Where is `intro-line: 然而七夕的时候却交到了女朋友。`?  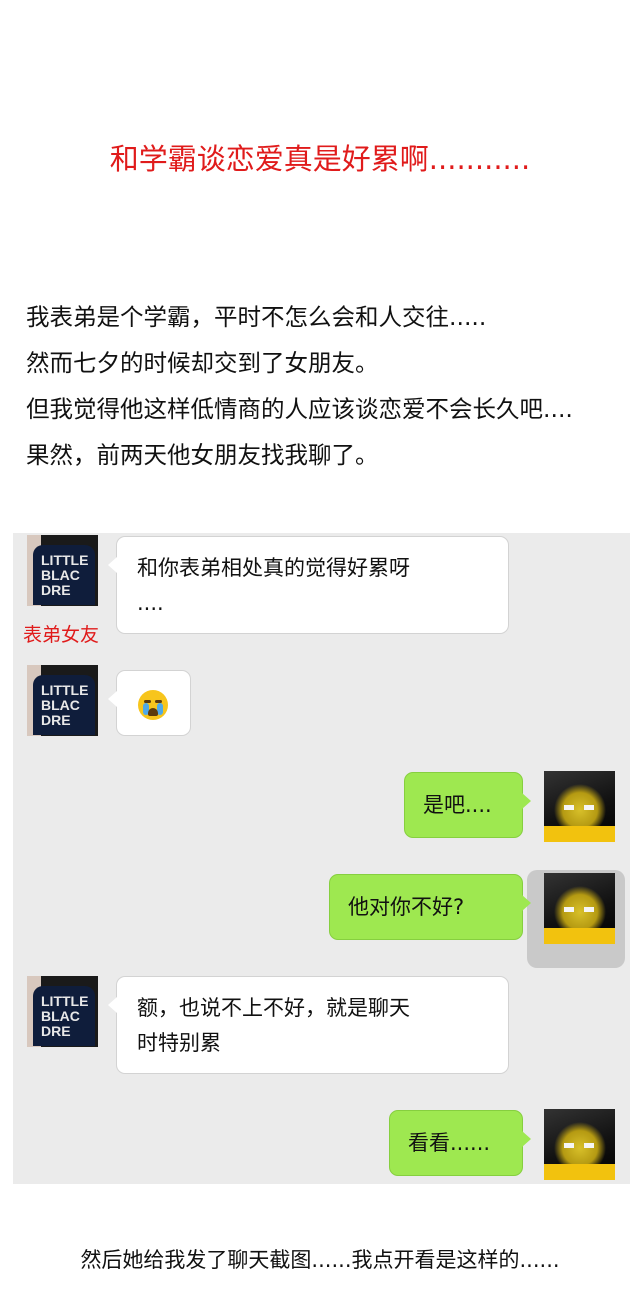 intro-line: 然而七夕的时候却交到了女朋友。 is located at coordinates (202, 363).